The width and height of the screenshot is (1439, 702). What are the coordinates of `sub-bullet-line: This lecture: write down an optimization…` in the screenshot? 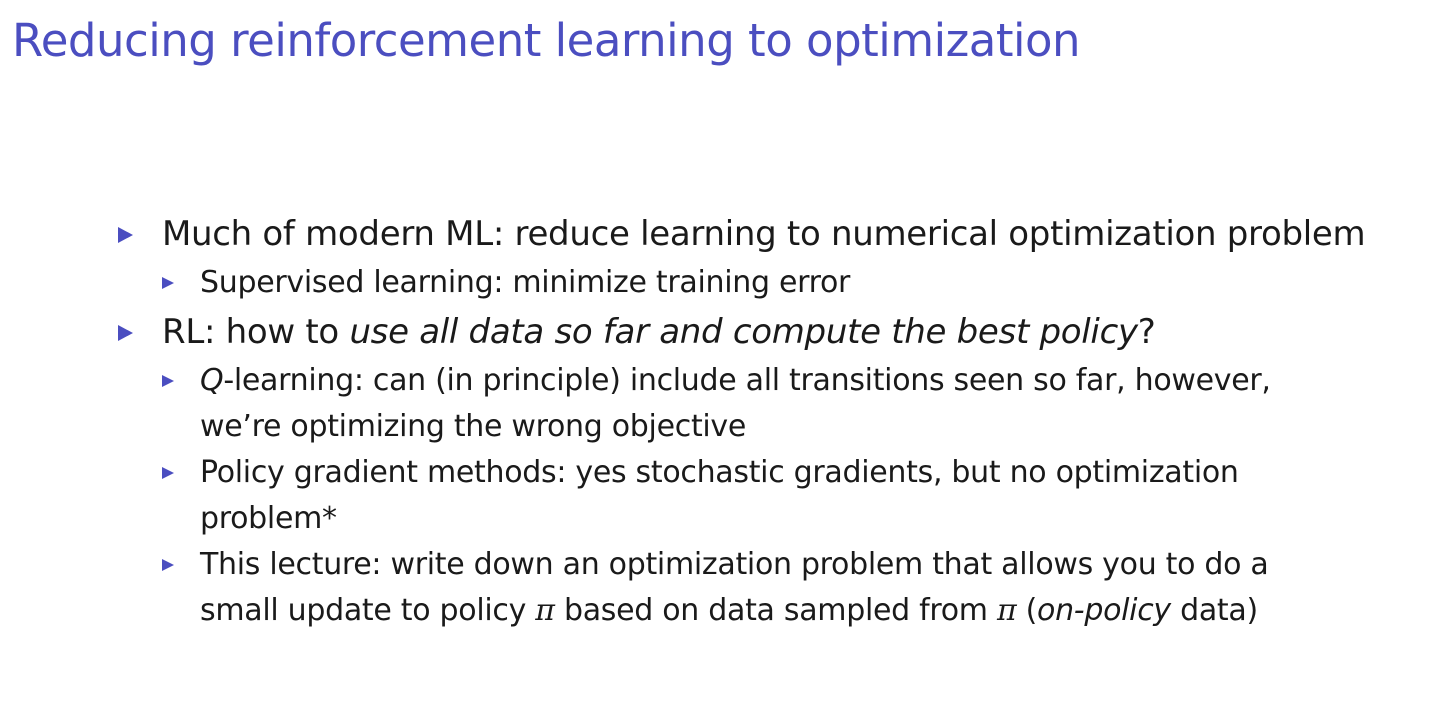 It's located at (734, 564).